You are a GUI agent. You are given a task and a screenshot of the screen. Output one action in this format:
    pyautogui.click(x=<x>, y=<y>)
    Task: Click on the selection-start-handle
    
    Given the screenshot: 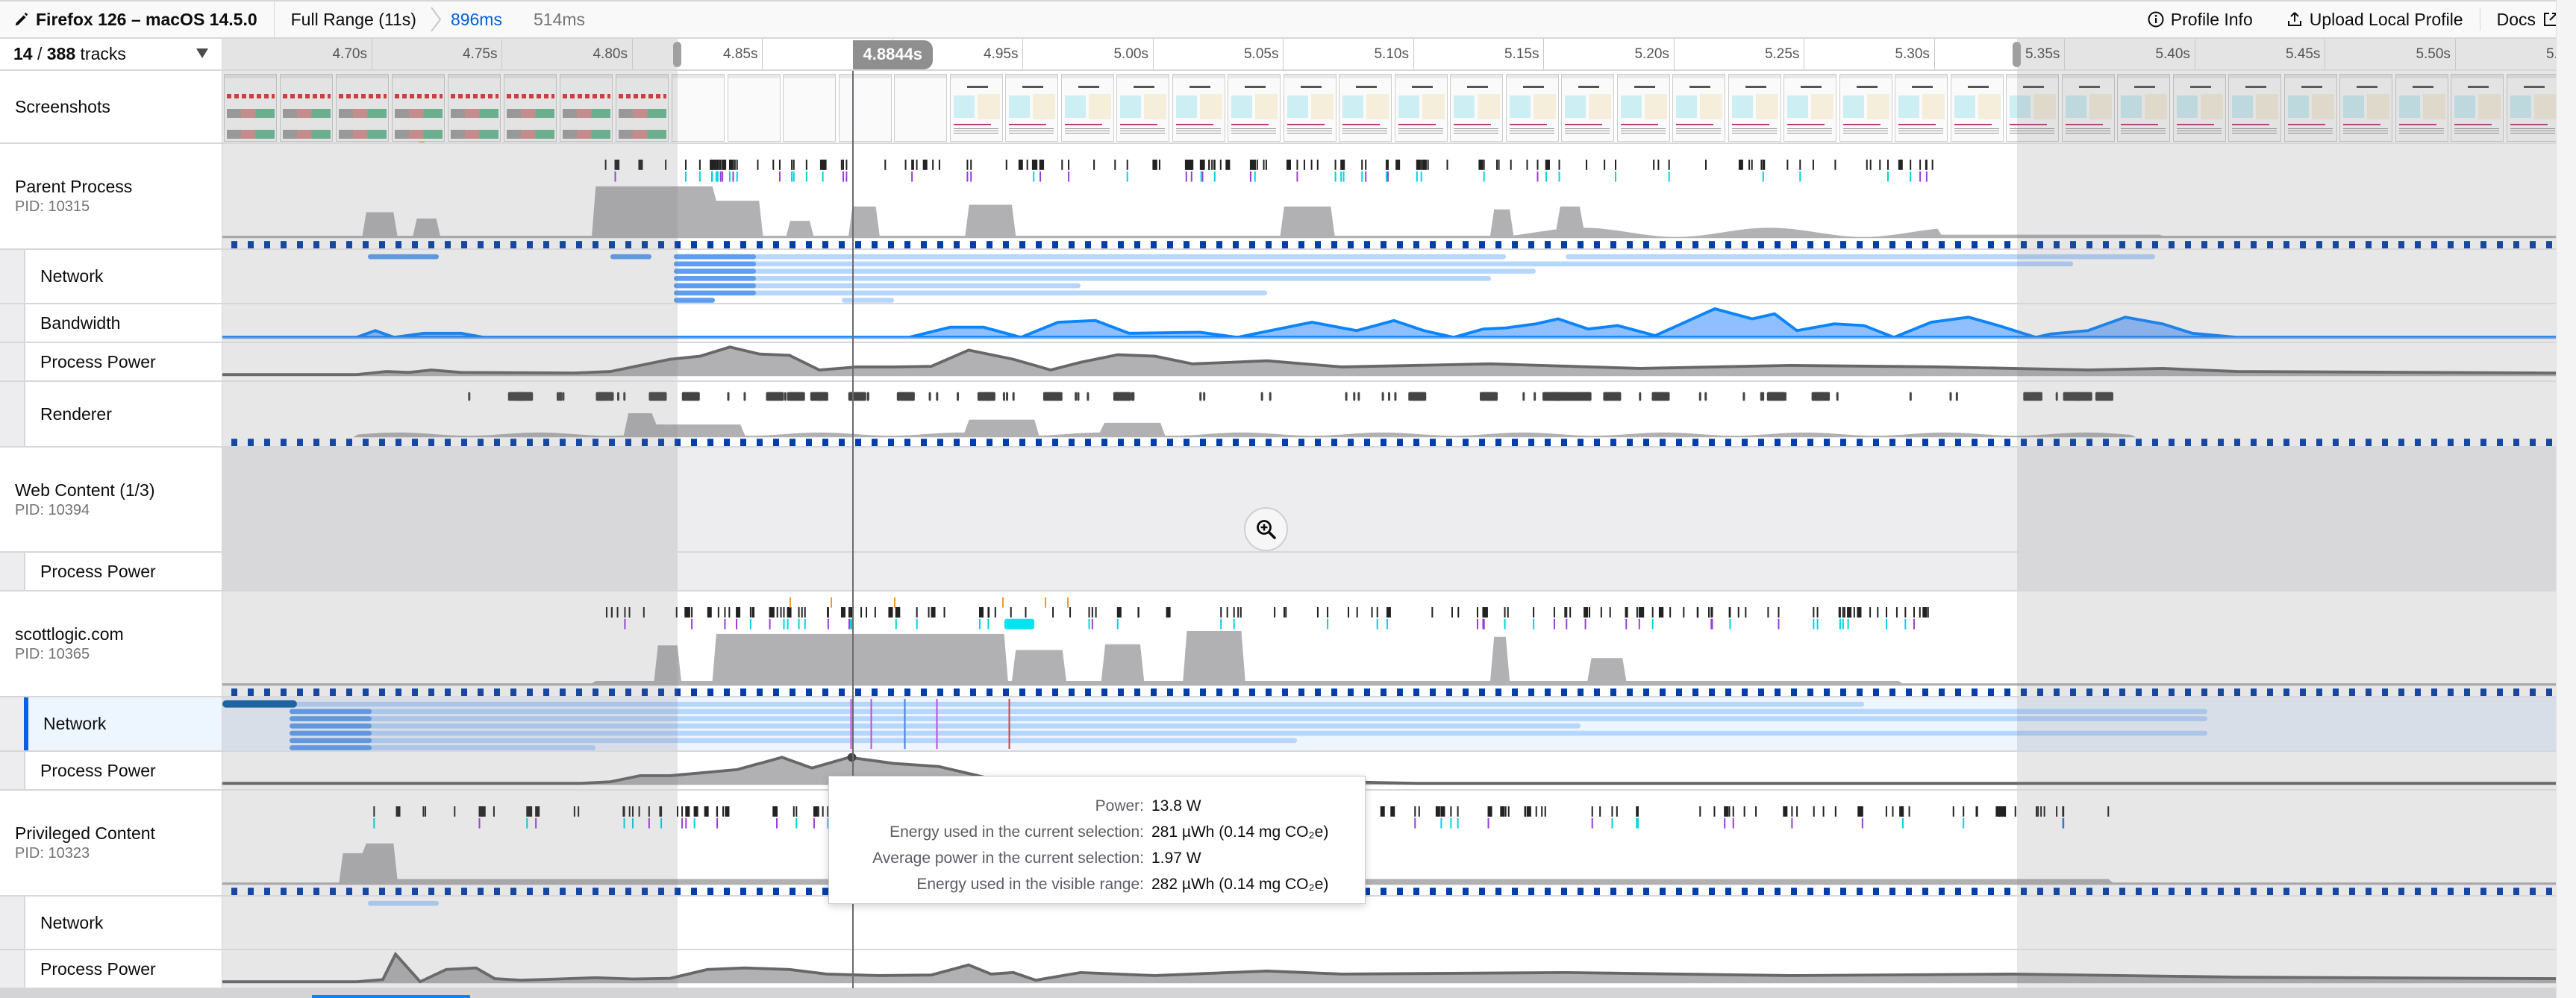 What is the action you would take?
    pyautogui.click(x=677, y=54)
    